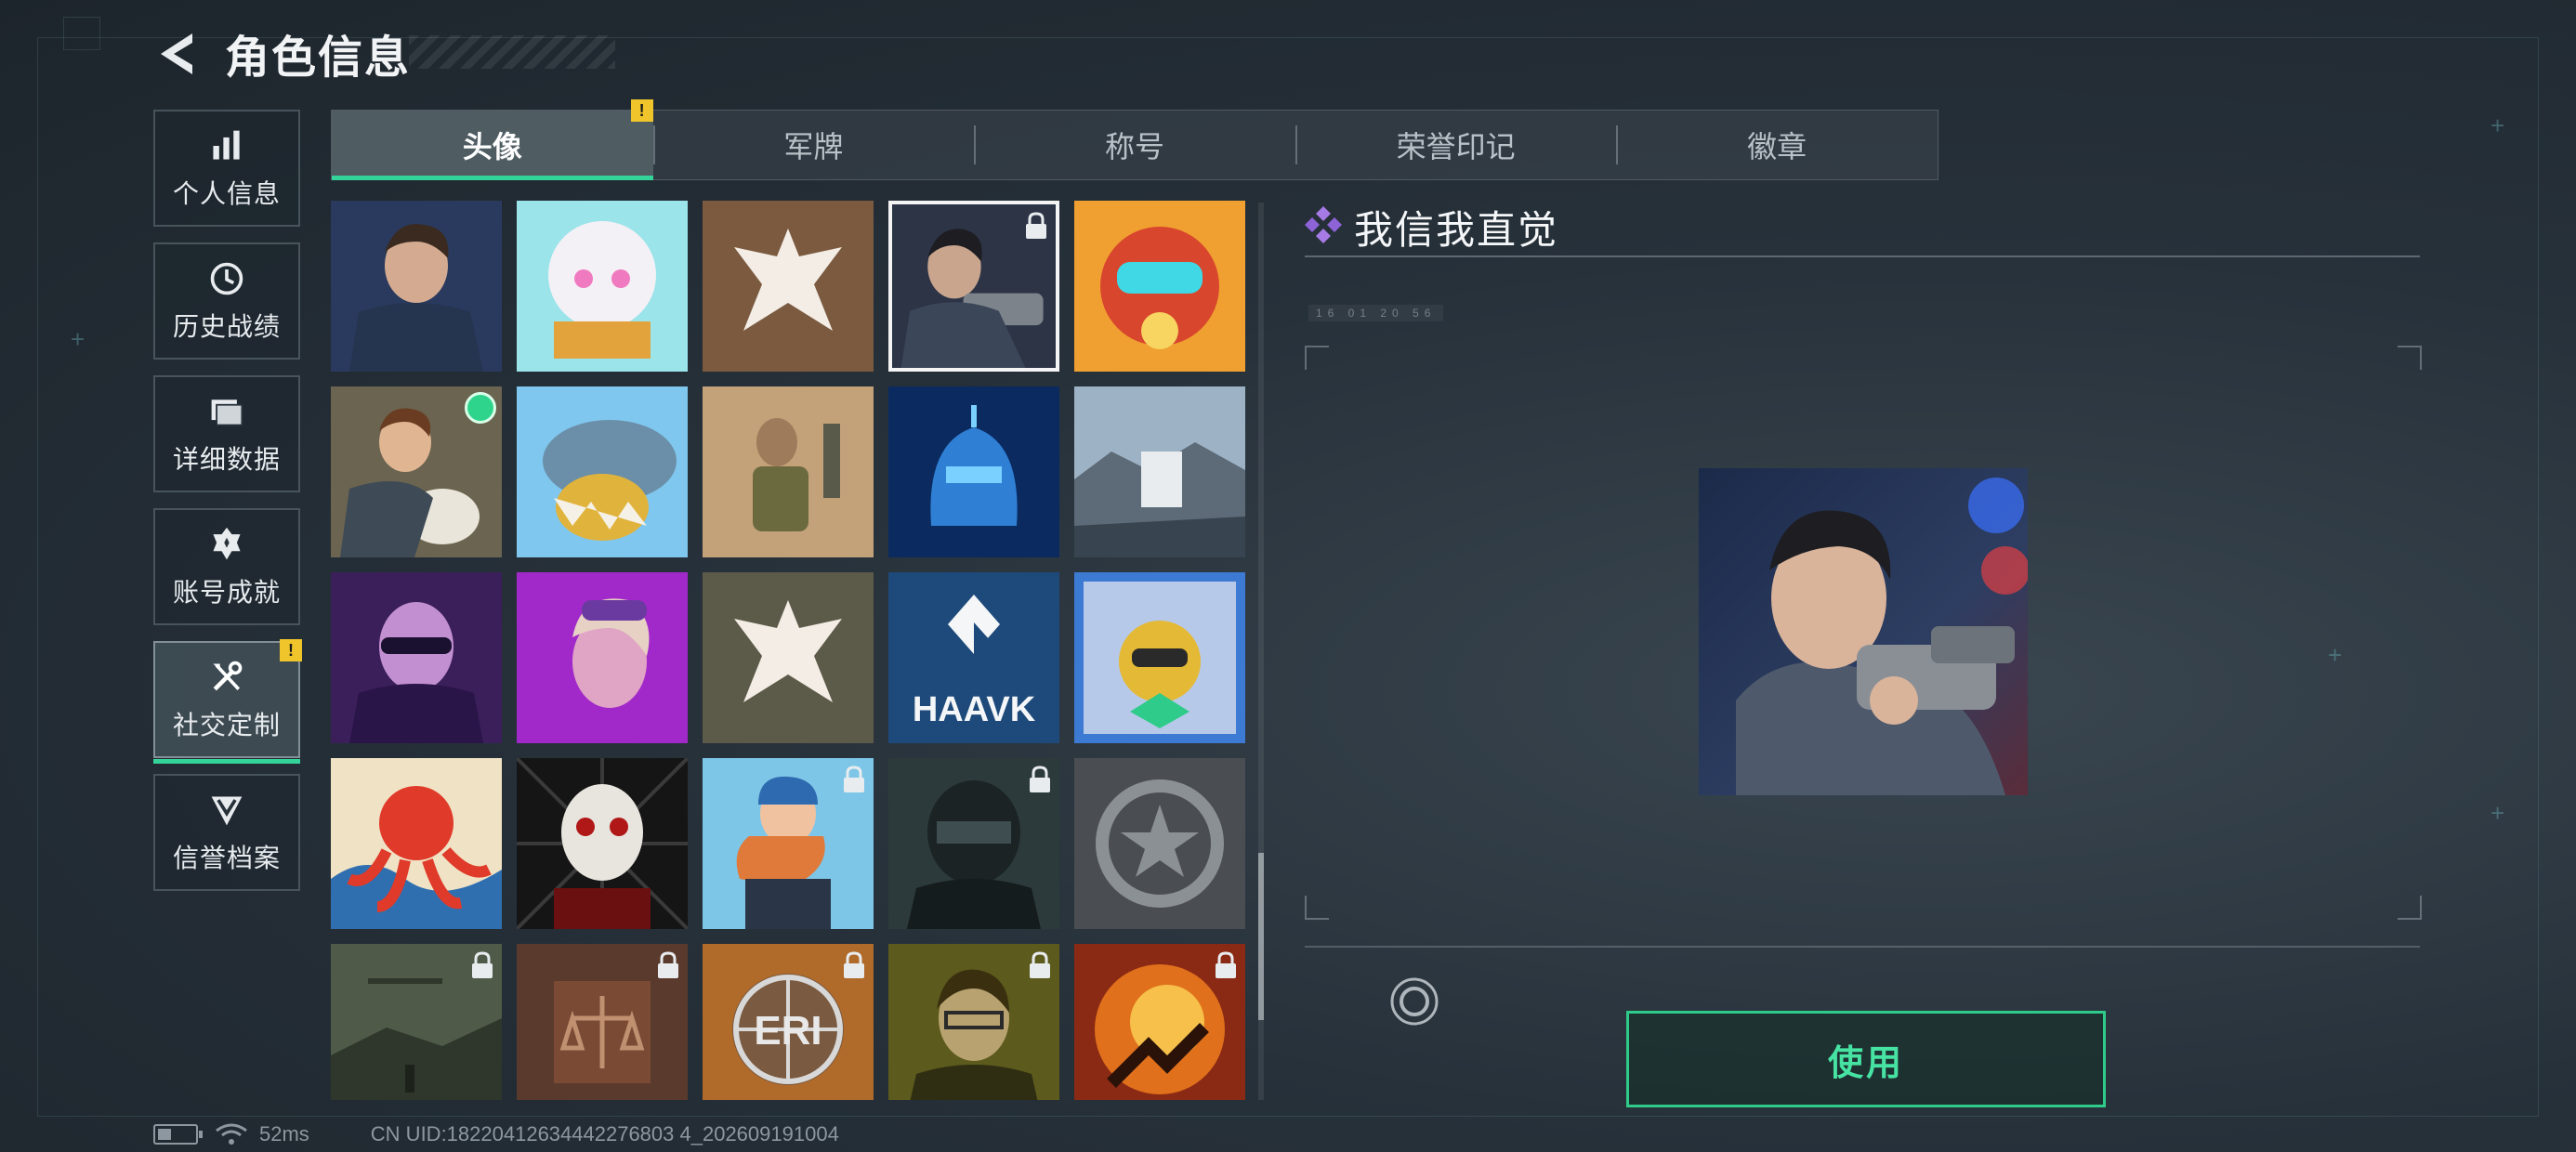 The image size is (2576, 1152). Describe the element at coordinates (226, 592) in the screenshot. I see `sidebar-item-label: 账号成就` at that location.